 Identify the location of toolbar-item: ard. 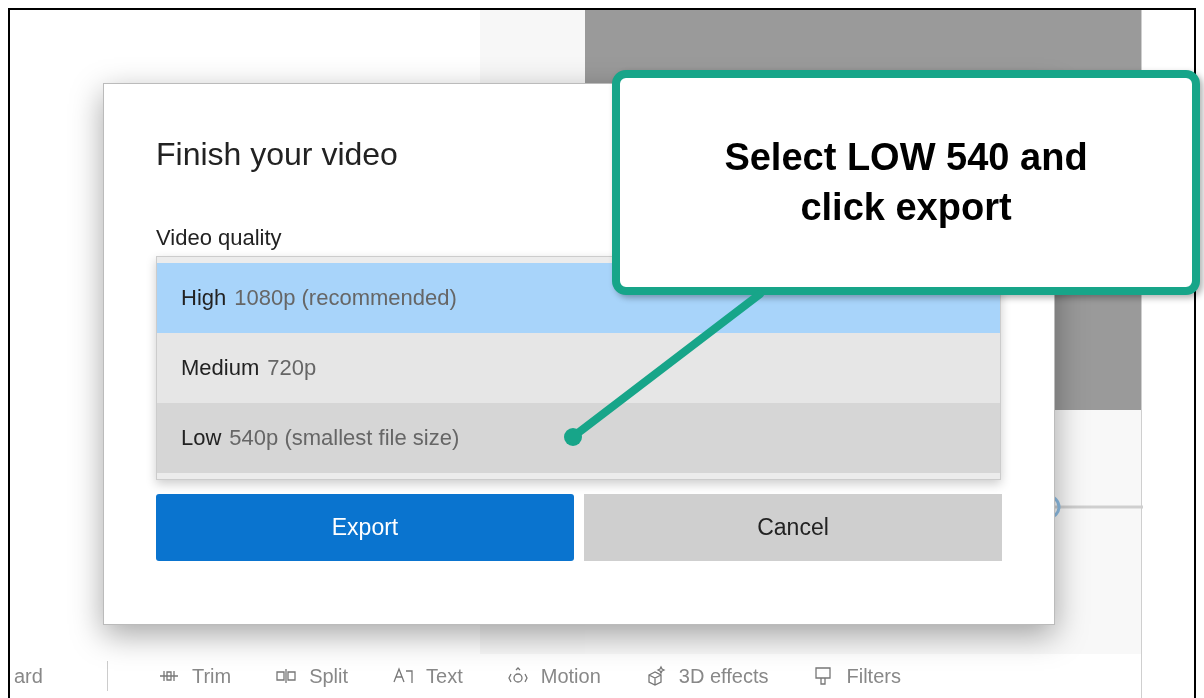
(28, 676).